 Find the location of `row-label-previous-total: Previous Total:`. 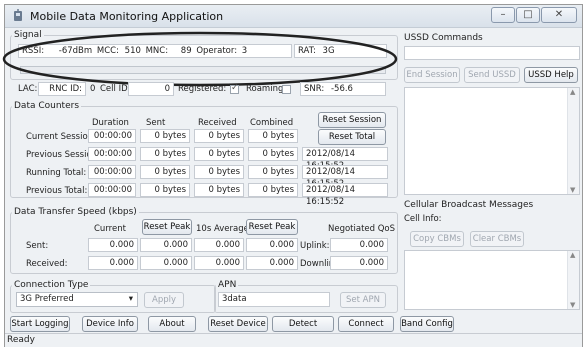

row-label-previous-total: Previous Total: is located at coordinates (57, 191).